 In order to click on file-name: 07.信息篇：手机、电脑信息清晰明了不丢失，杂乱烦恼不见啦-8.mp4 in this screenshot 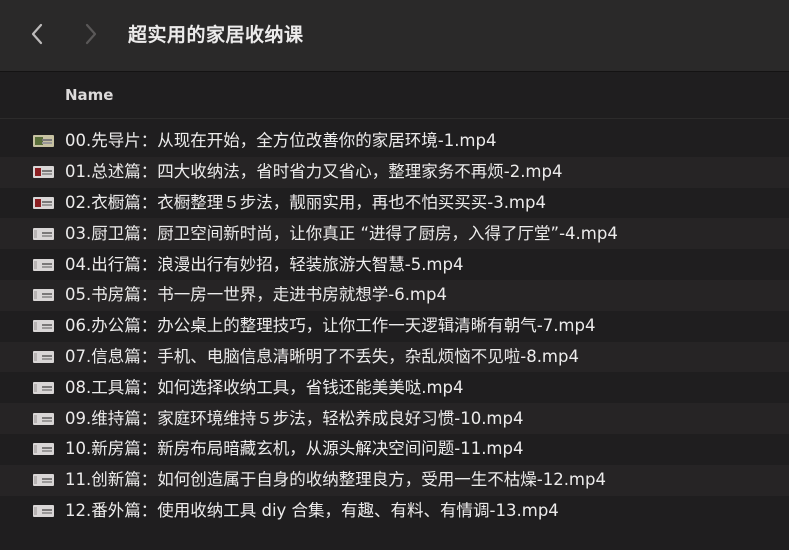, I will do `click(322, 356)`.